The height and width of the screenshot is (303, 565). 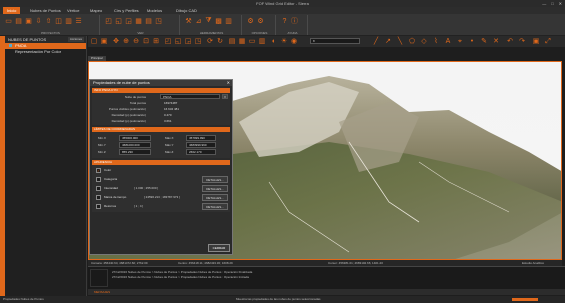 What do you see at coordinates (335, 41) in the screenshot?
I see `point-size-select: 8` at bounding box center [335, 41].